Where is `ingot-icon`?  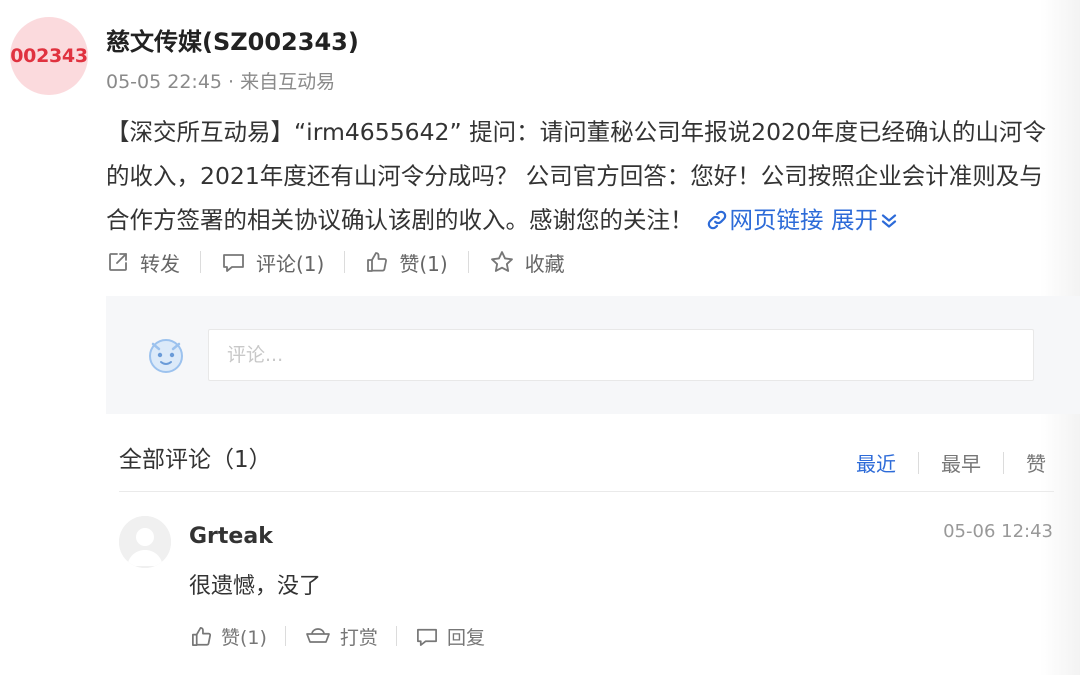
ingot-icon is located at coordinates (318, 635).